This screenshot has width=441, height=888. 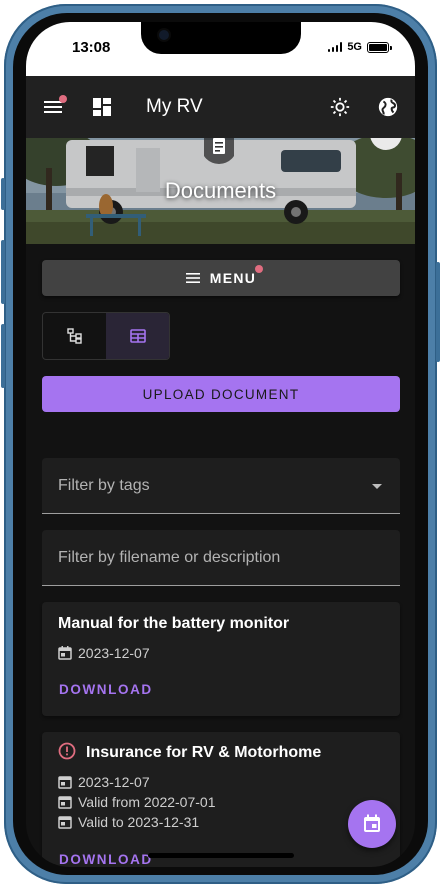 I want to click on network-type: 5G, so click(x=354, y=47).